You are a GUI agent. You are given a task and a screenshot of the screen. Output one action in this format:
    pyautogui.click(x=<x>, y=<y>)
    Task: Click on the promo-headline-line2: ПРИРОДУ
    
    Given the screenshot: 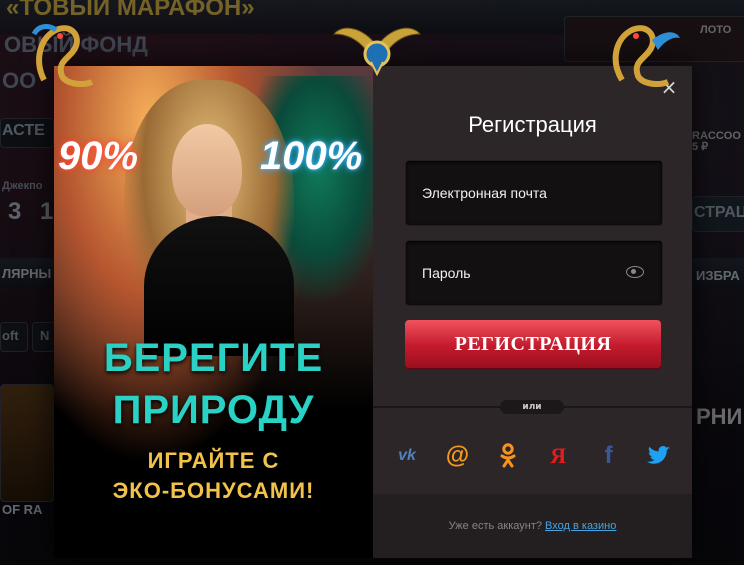 What is the action you would take?
    pyautogui.click(x=213, y=410)
    